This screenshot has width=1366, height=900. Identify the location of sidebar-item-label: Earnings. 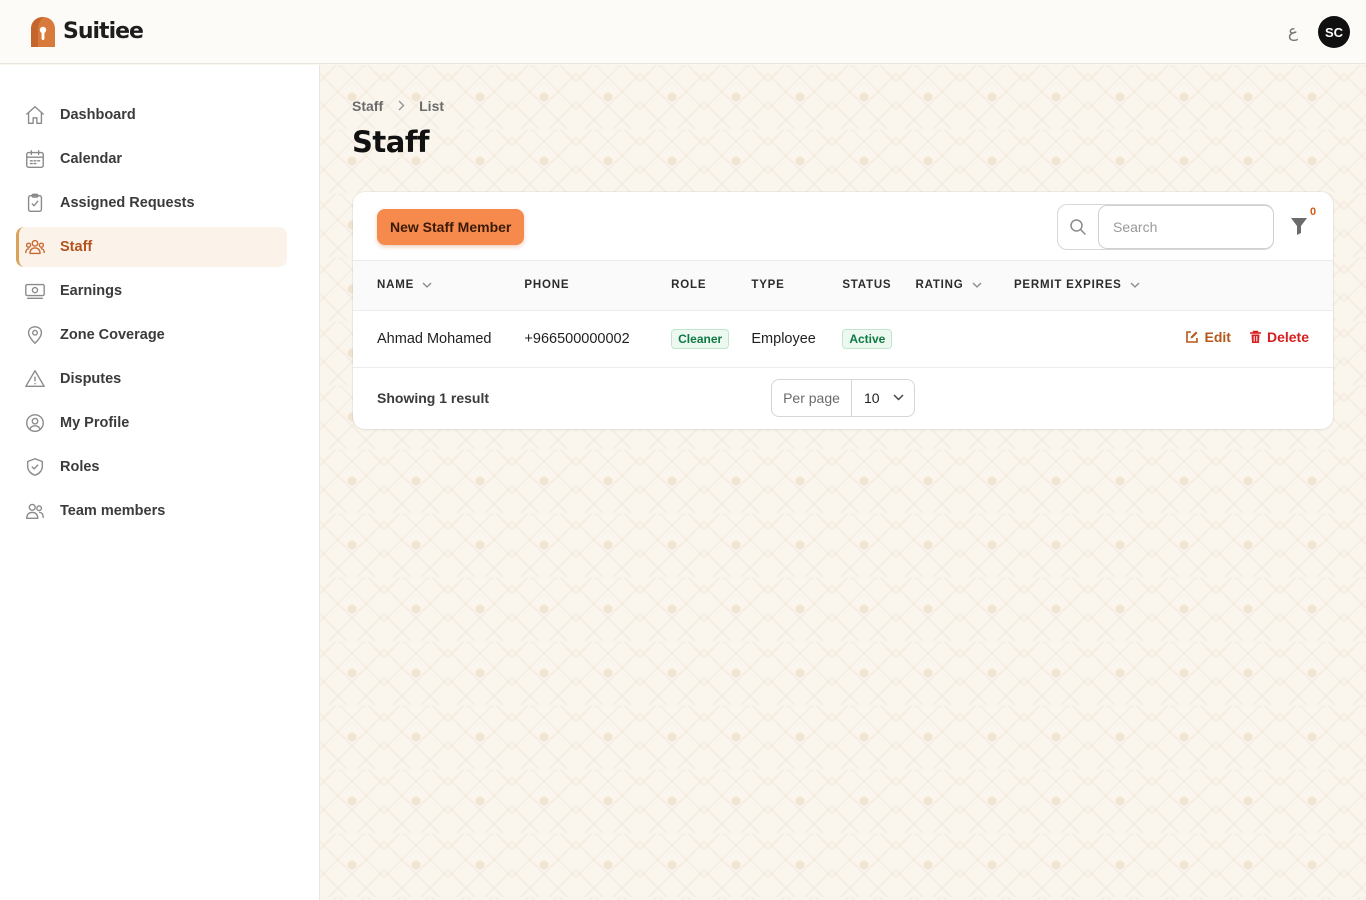
(91, 291).